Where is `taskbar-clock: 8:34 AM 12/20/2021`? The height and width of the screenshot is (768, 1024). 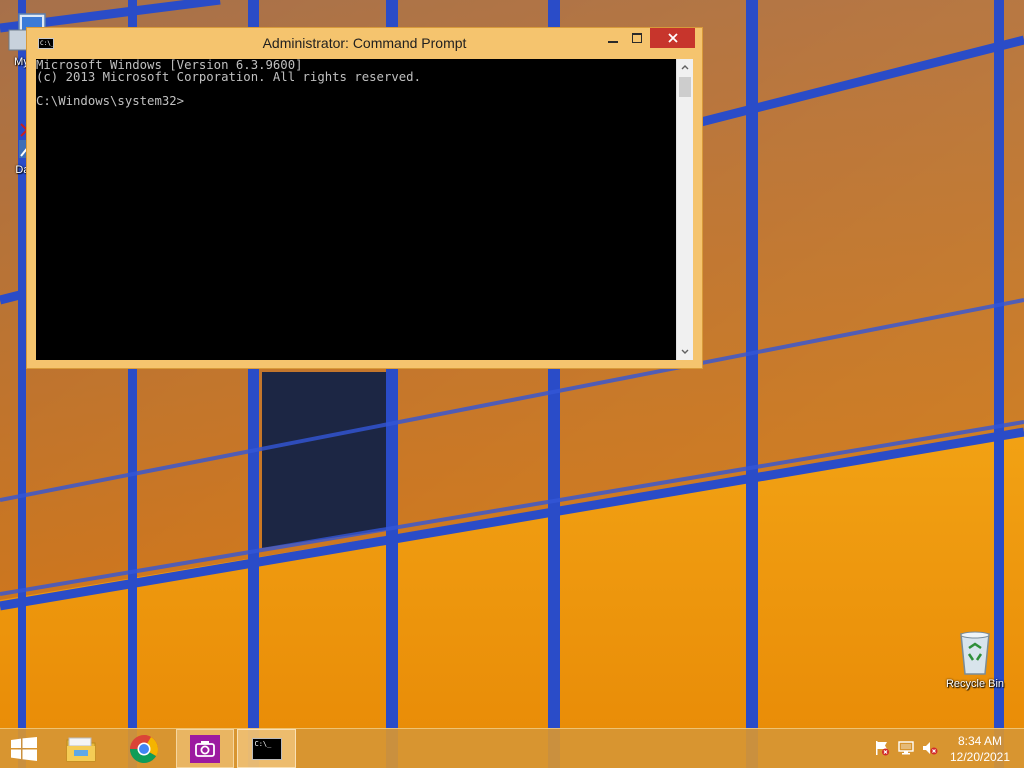 taskbar-clock: 8:34 AM 12/20/2021 is located at coordinates (980, 749).